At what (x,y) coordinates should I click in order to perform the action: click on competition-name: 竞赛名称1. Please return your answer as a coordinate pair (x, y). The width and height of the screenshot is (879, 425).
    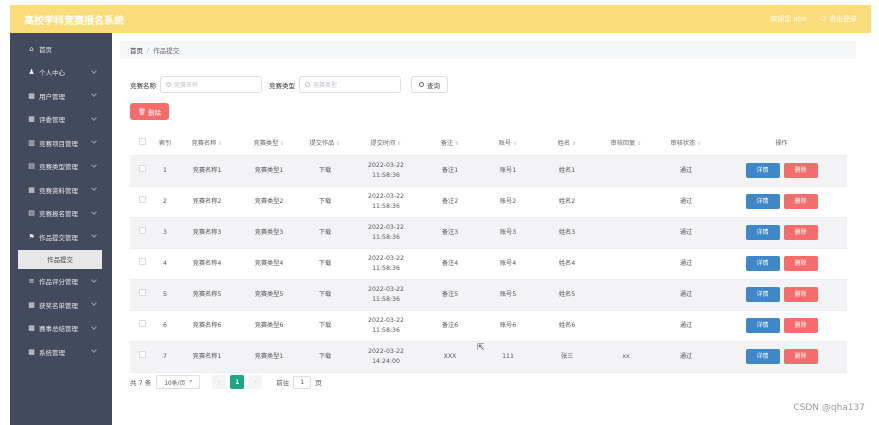
    Looking at the image, I should click on (207, 357).